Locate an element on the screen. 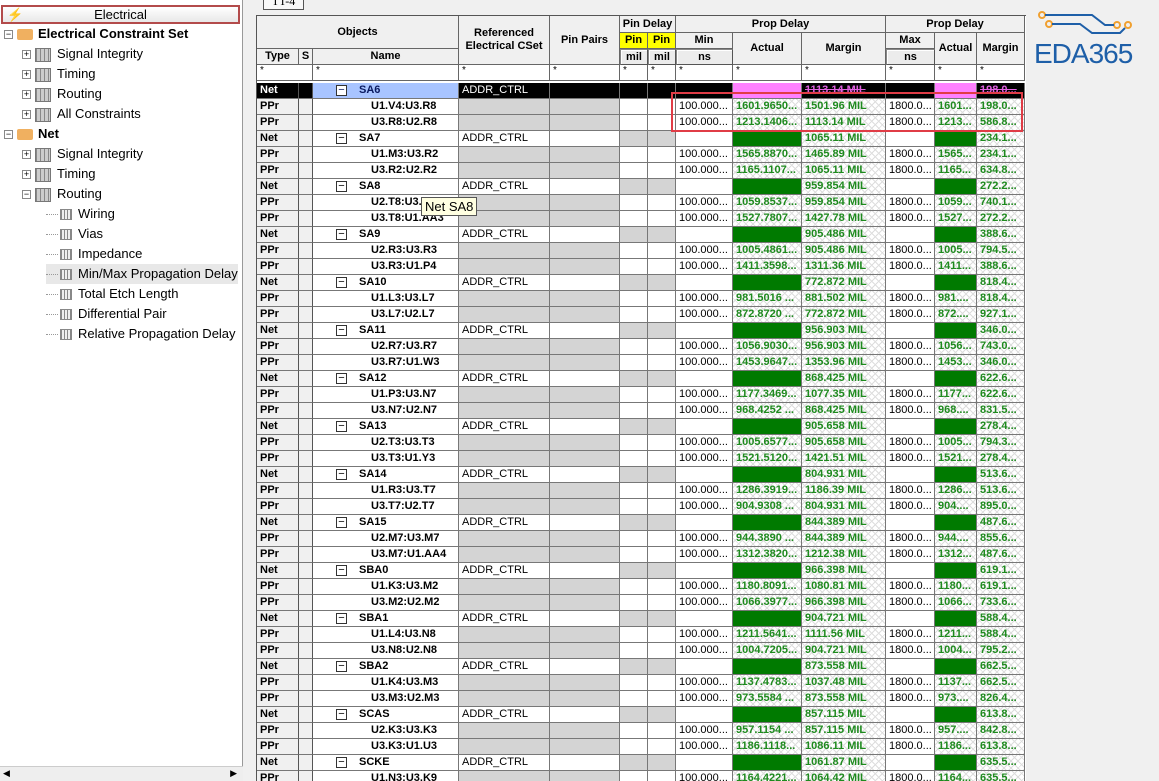  expand-icon: + is located at coordinates (26, 155).